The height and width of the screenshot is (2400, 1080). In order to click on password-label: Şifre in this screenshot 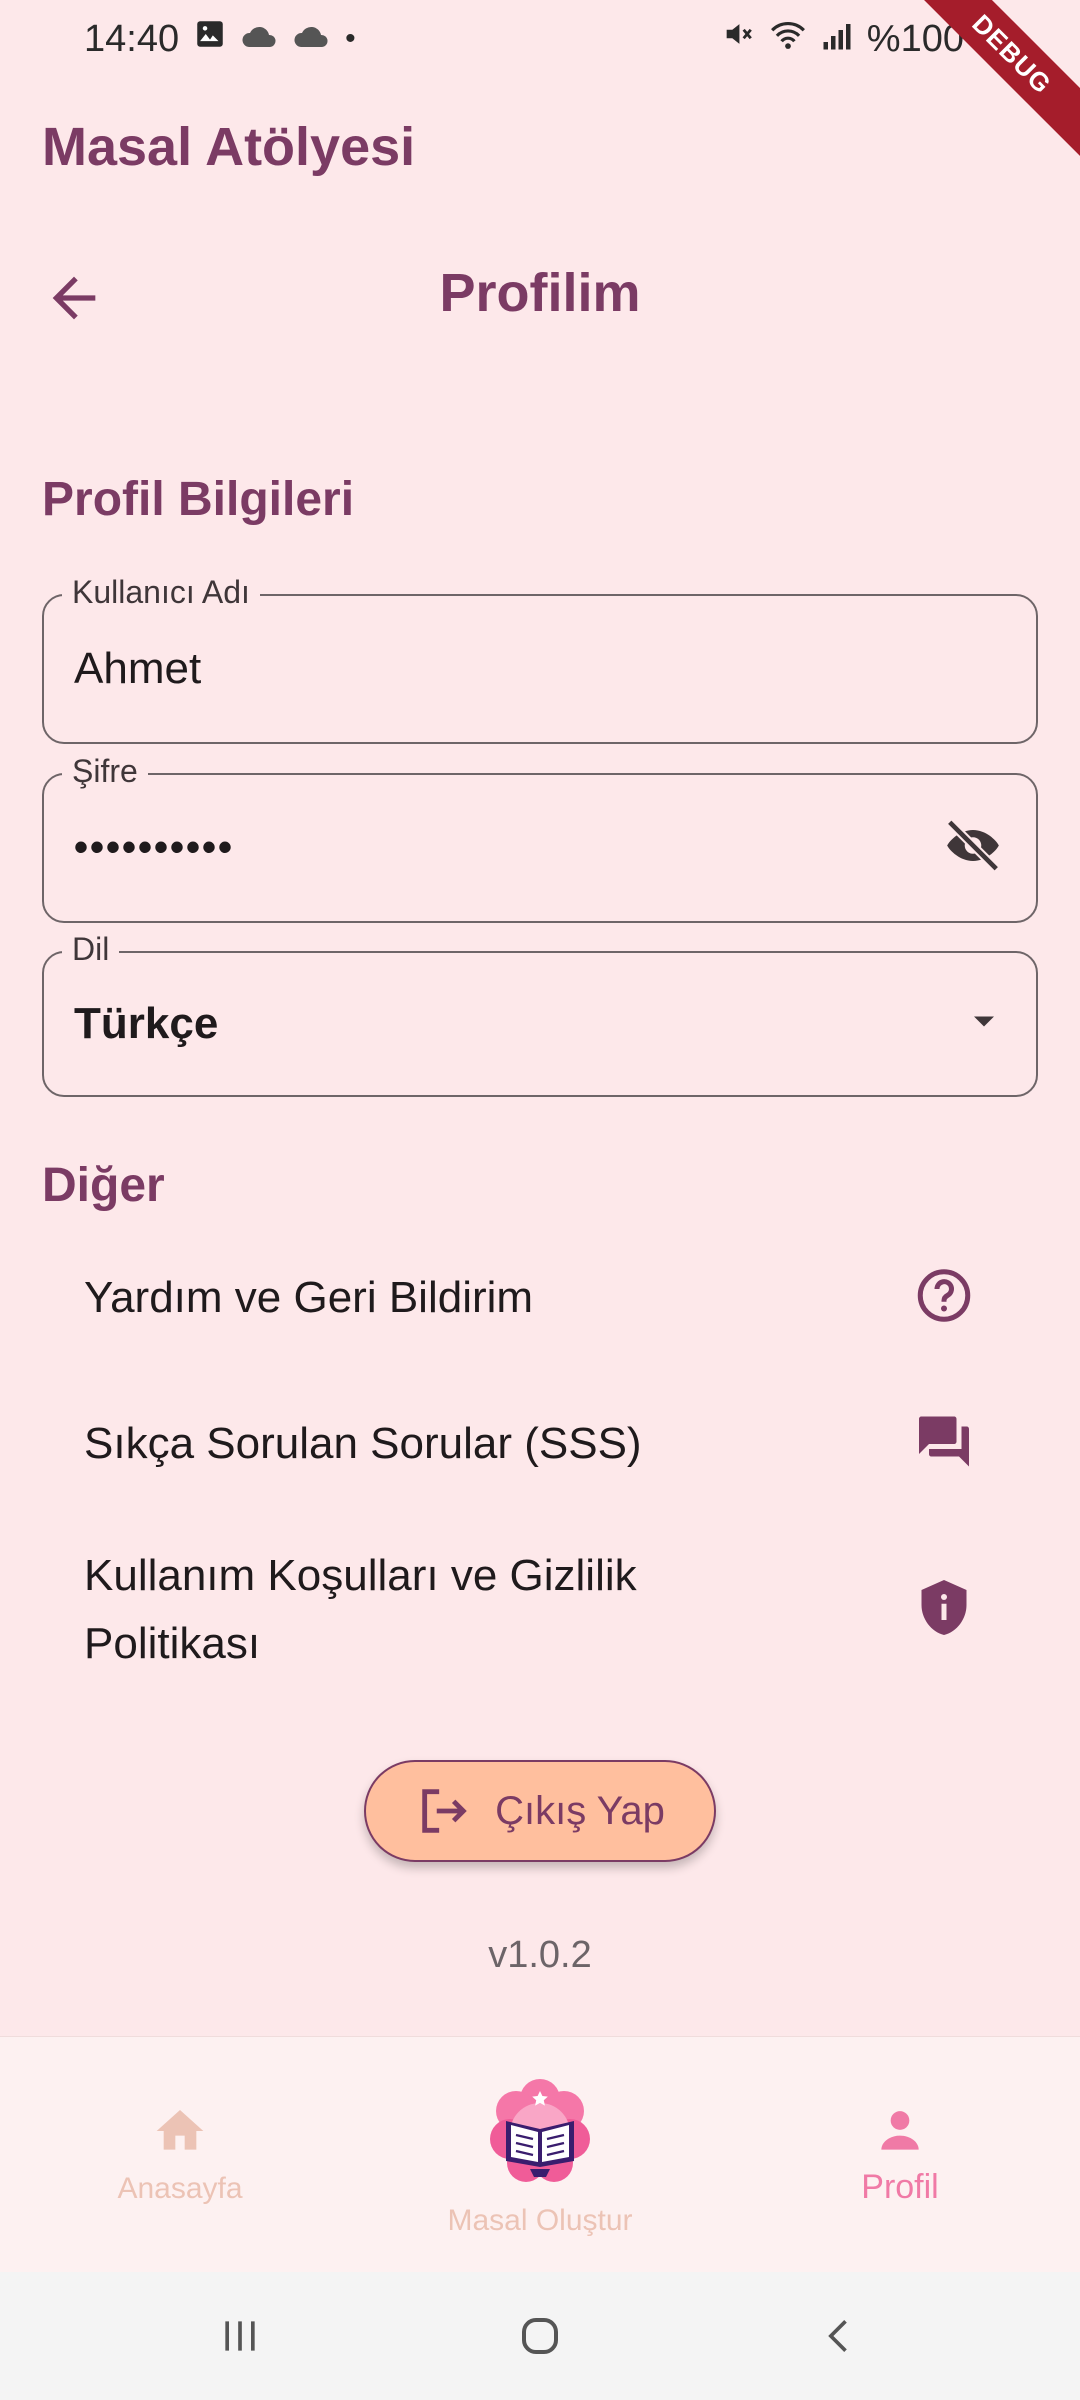, I will do `click(105, 771)`.